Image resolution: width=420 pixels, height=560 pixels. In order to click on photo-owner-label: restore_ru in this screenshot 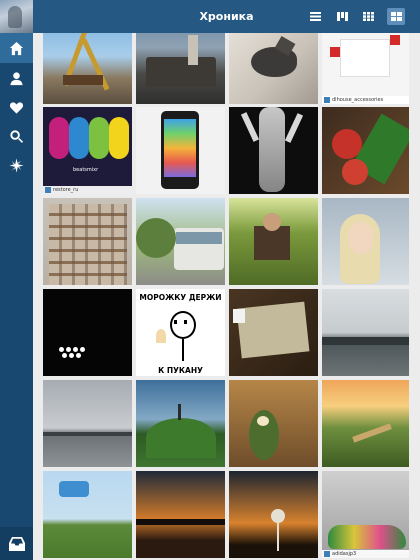, I will do `click(87, 190)`.